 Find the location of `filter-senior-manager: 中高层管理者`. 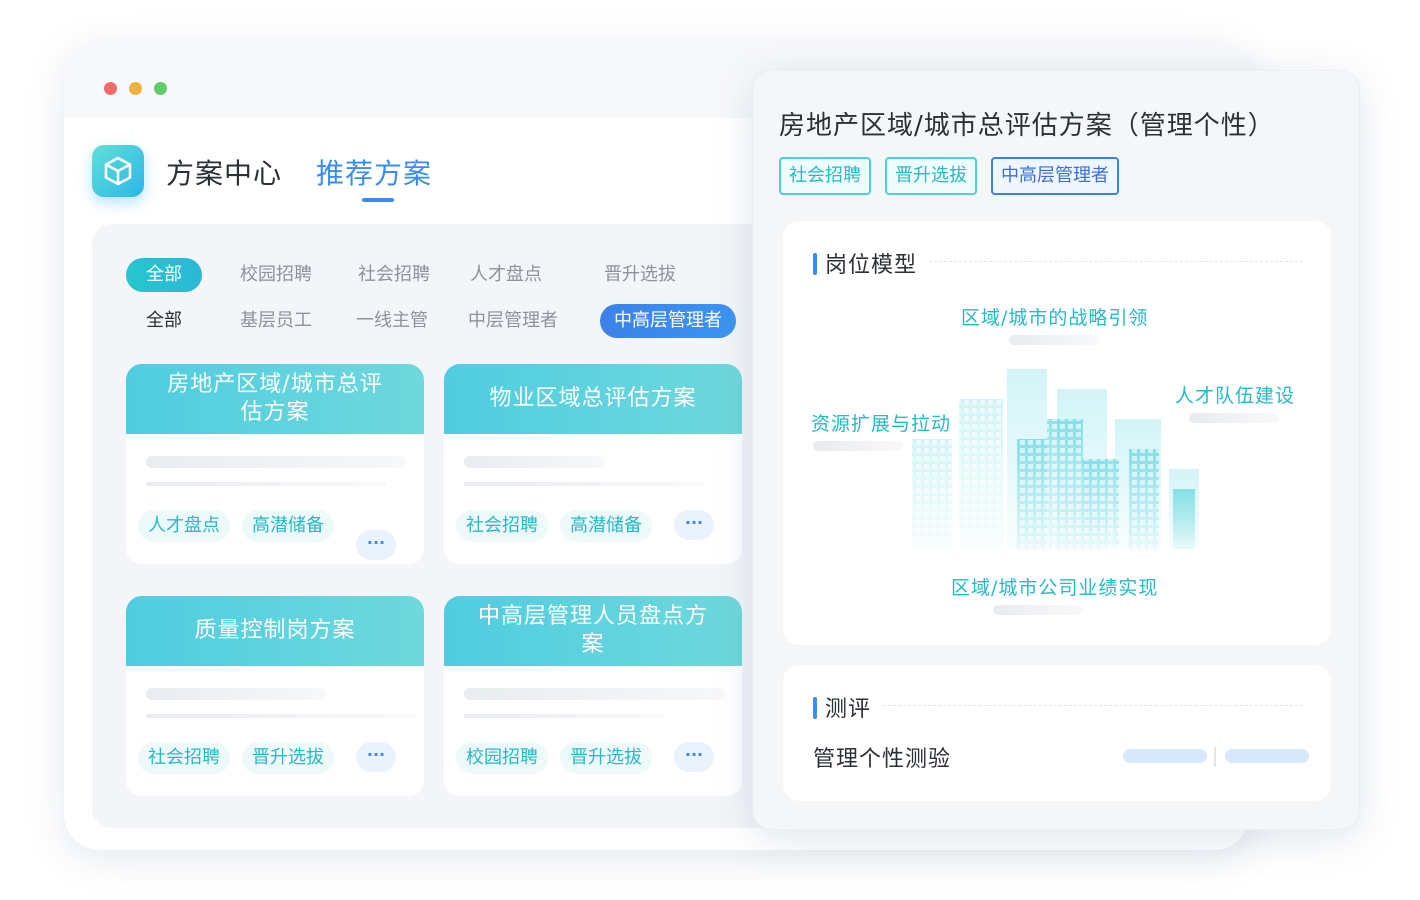

filter-senior-manager: 中高层管理者 is located at coordinates (668, 321).